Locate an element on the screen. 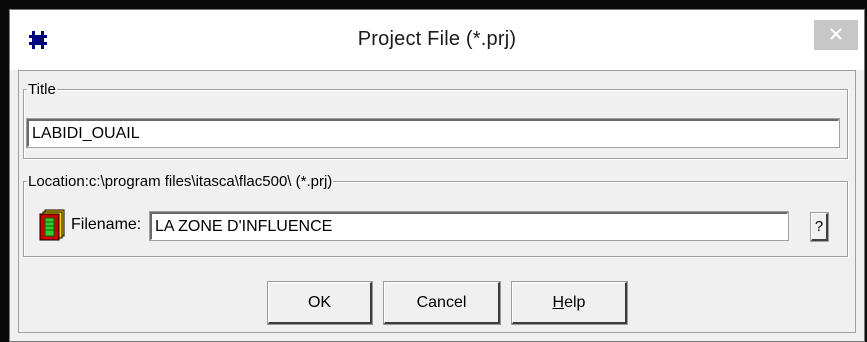 The image size is (867, 342). book-icon is located at coordinates (52, 225).